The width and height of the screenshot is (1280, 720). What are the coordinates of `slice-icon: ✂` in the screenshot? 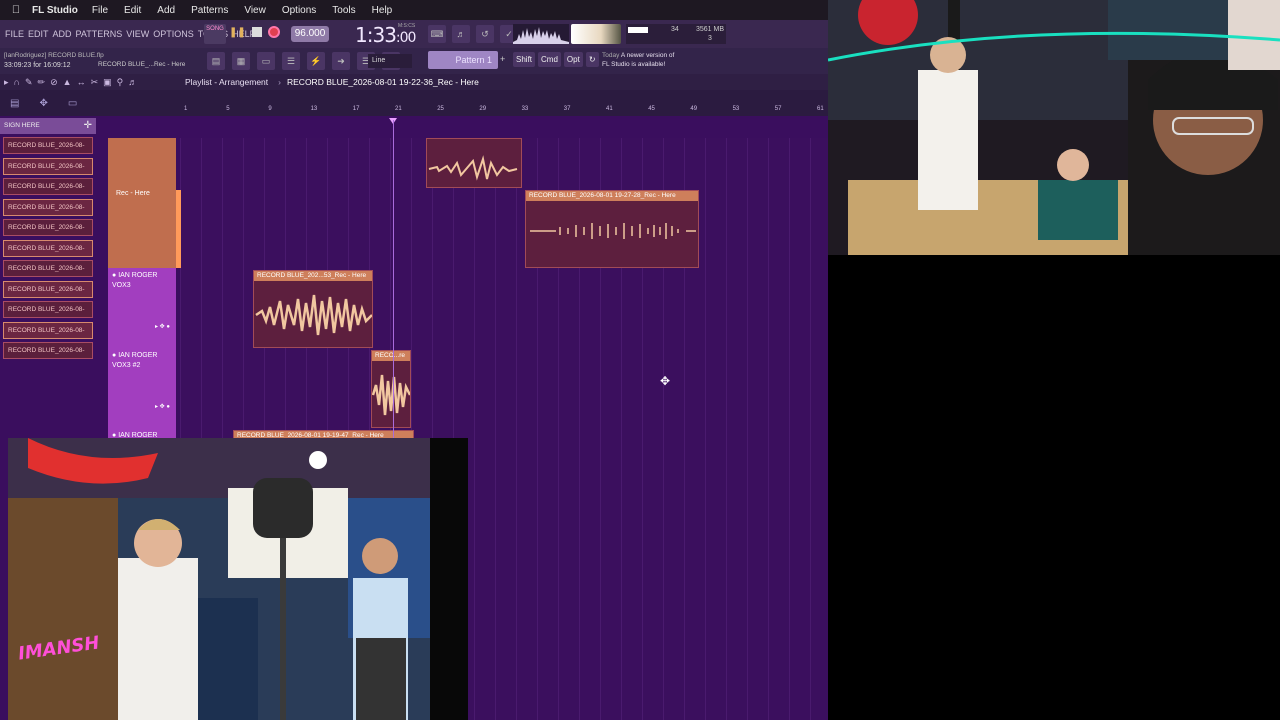 It's located at (95, 82).